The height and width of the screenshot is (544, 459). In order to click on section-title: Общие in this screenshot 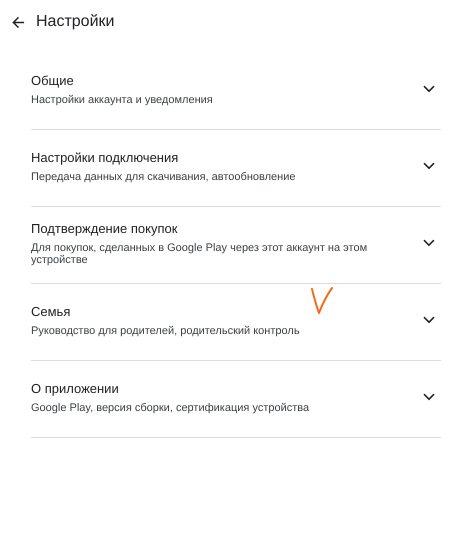, I will do `click(53, 80)`.